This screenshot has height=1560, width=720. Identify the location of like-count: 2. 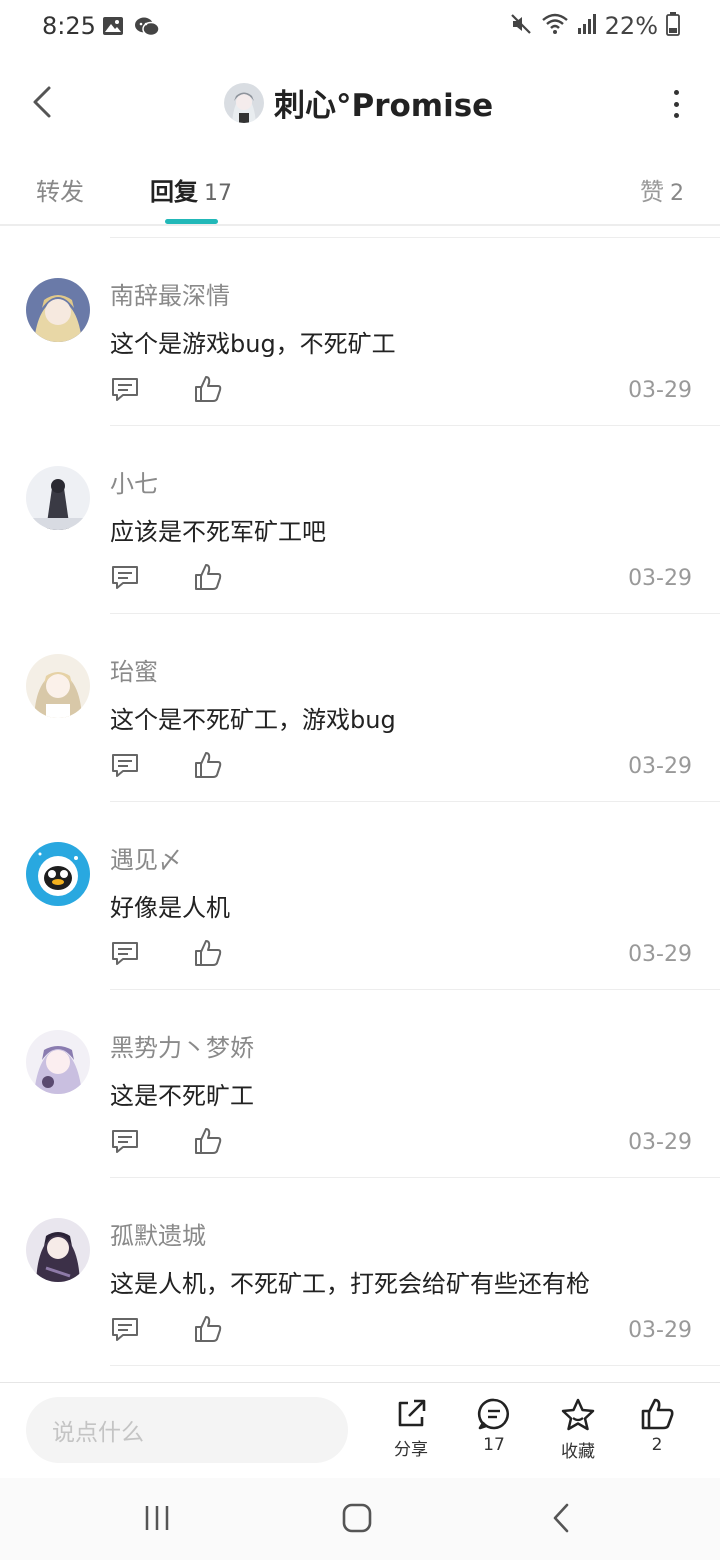
(657, 1445).